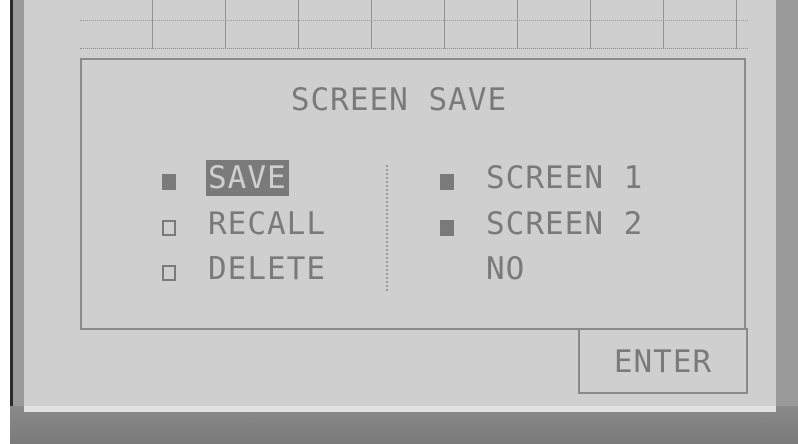  What do you see at coordinates (447, 182) in the screenshot?
I see `screen1-mark-icon` at bounding box center [447, 182].